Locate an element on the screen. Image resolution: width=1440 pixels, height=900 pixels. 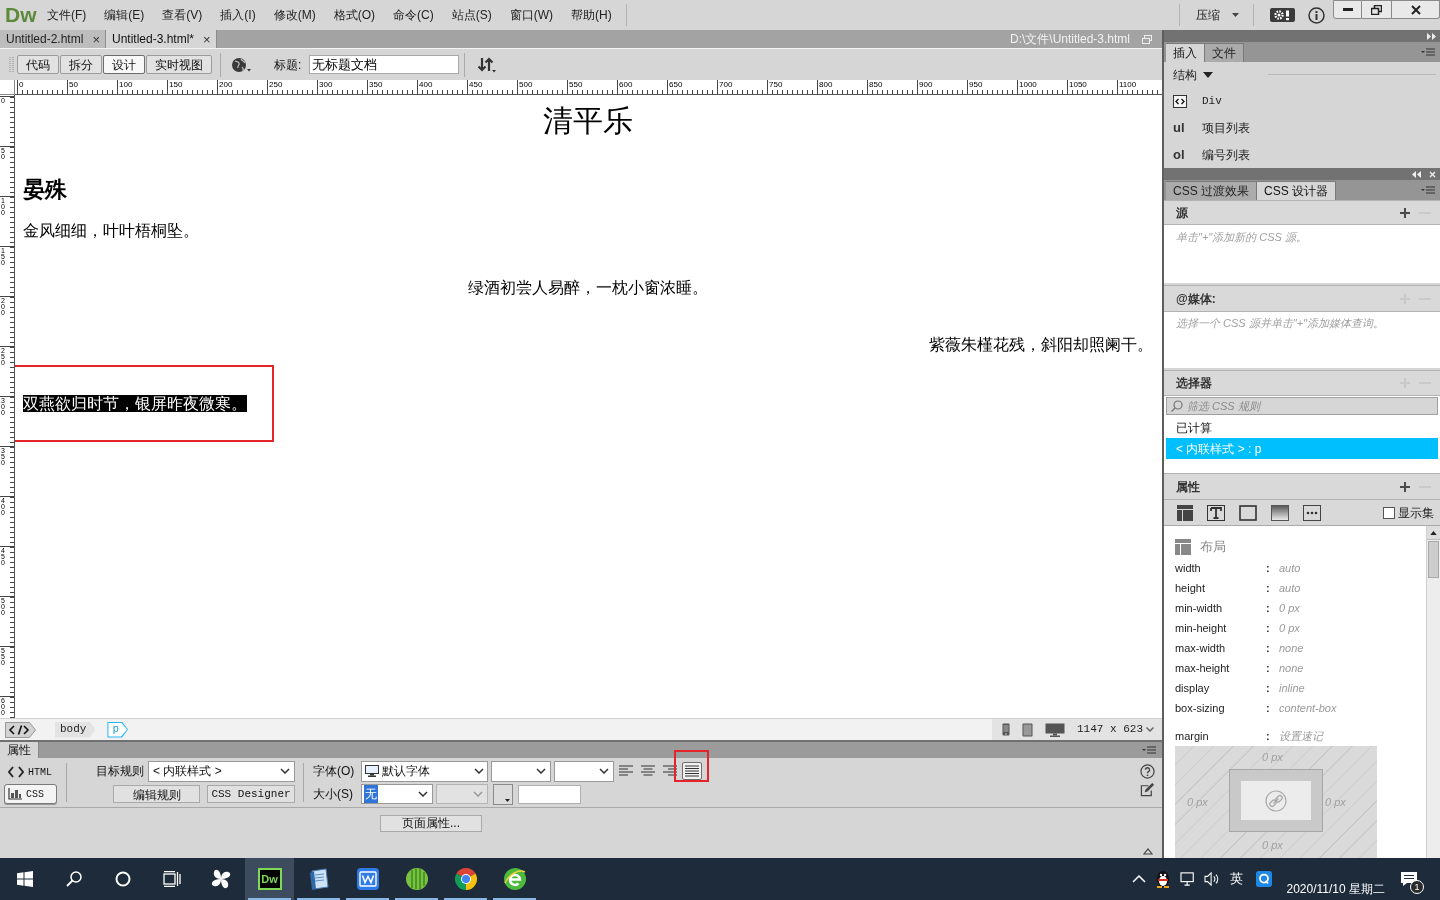
close-button is located at coordinates (1416, 9).